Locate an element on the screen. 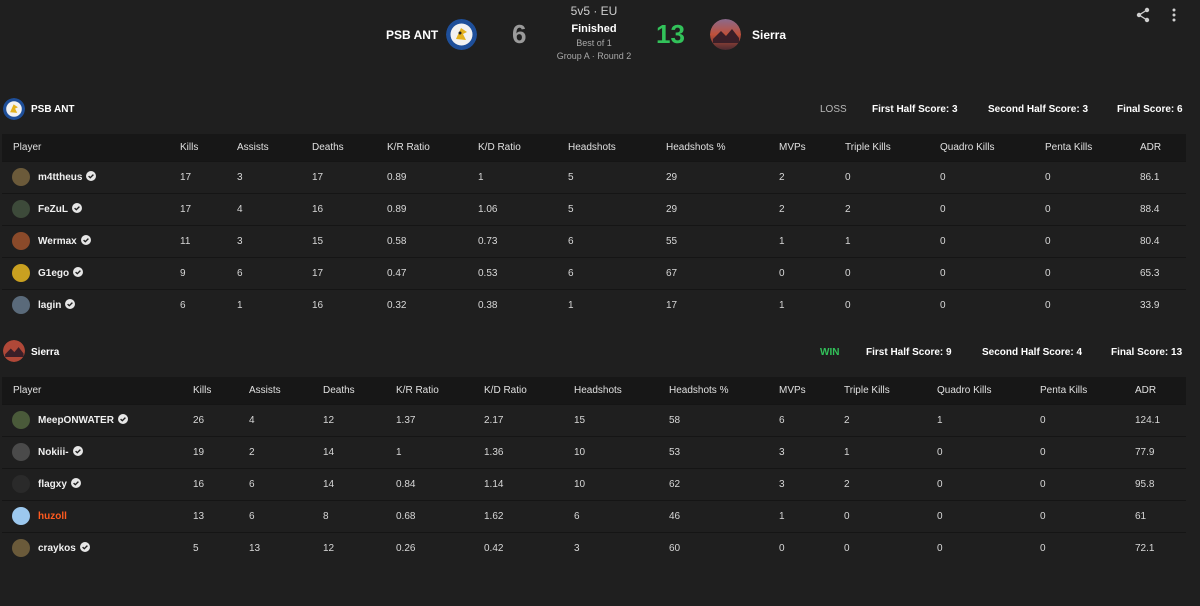 Image resolution: width=1200 pixels, height=606 pixels. player-cell: G1ego is located at coordinates (61, 273).